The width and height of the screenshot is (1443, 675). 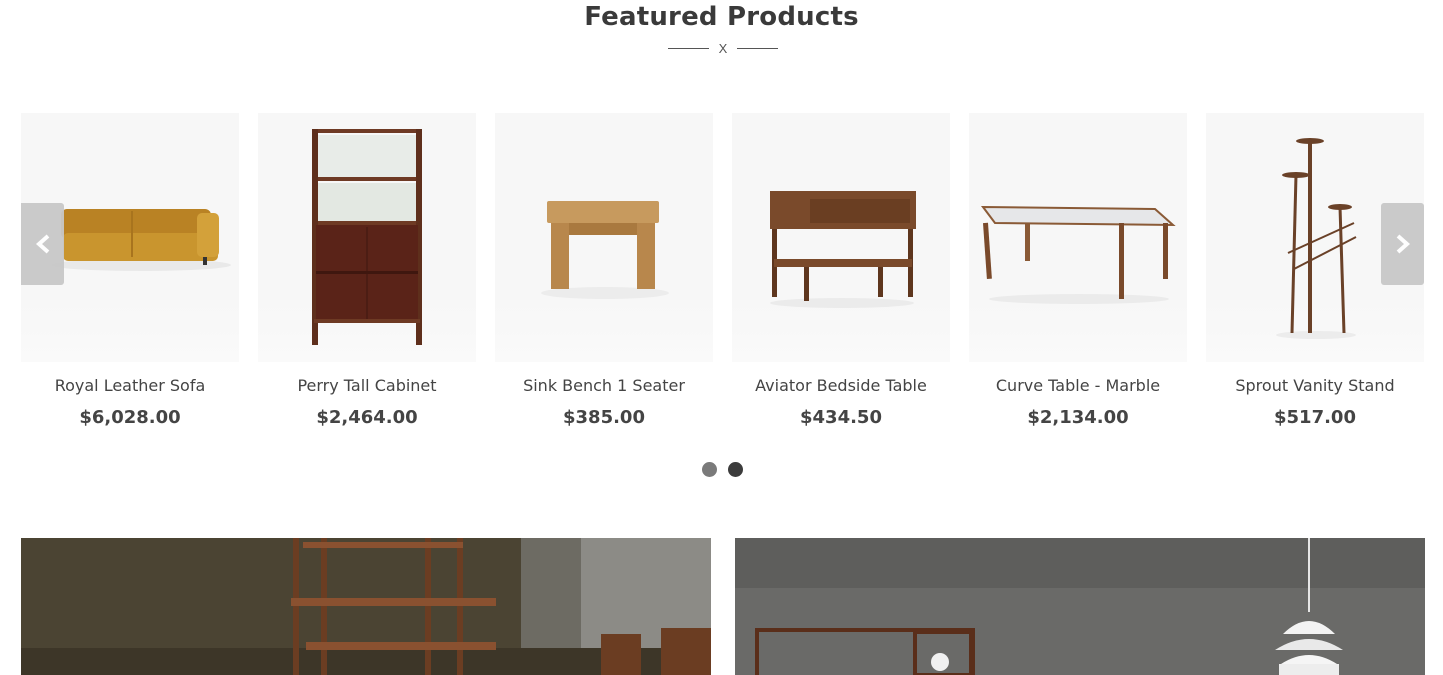 I want to click on divider-line-right, so click(x=758, y=48).